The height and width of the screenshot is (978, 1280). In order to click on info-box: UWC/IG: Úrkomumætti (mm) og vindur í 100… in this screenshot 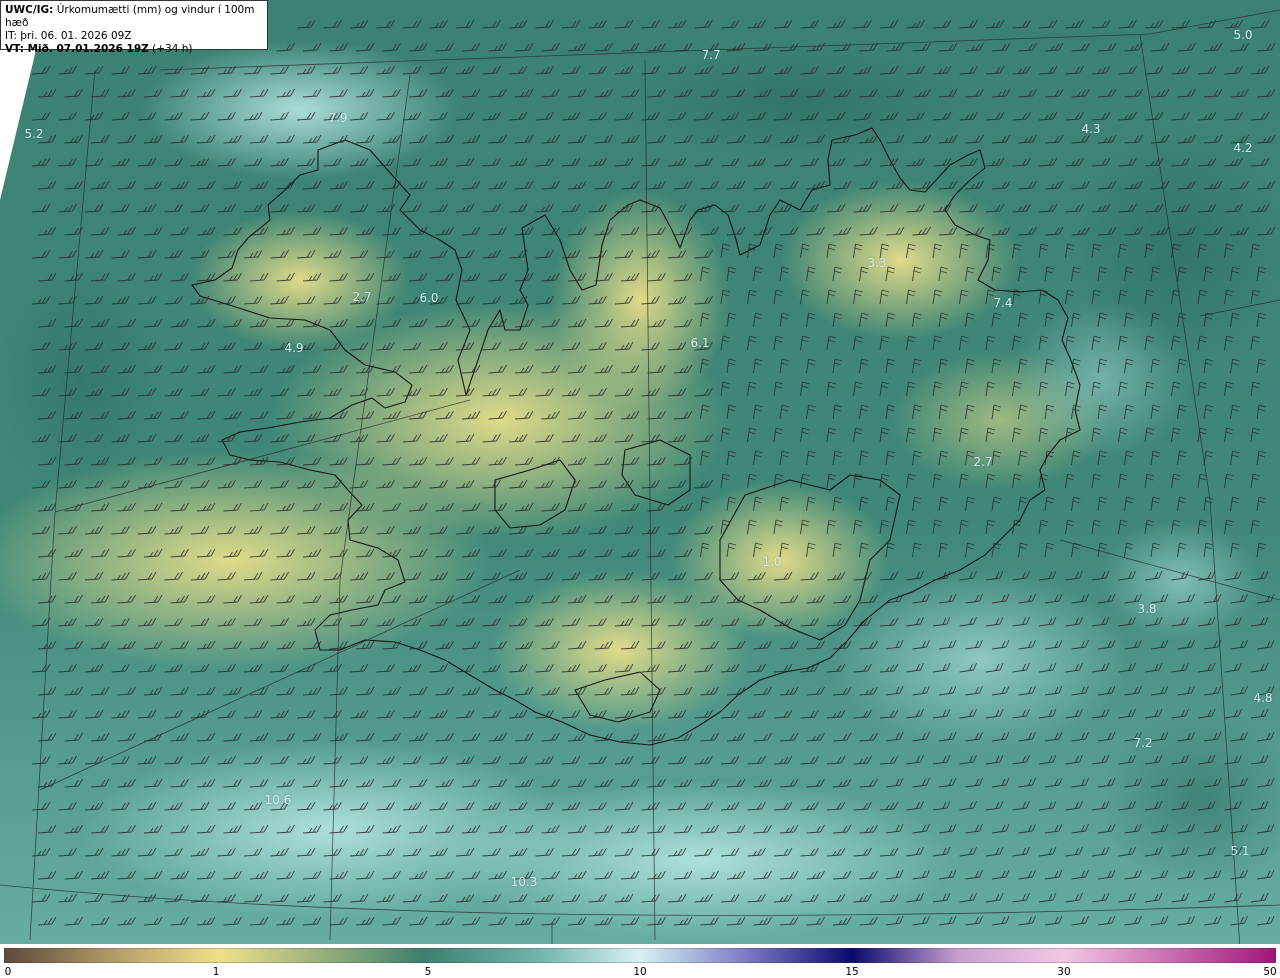, I will do `click(134, 27)`.